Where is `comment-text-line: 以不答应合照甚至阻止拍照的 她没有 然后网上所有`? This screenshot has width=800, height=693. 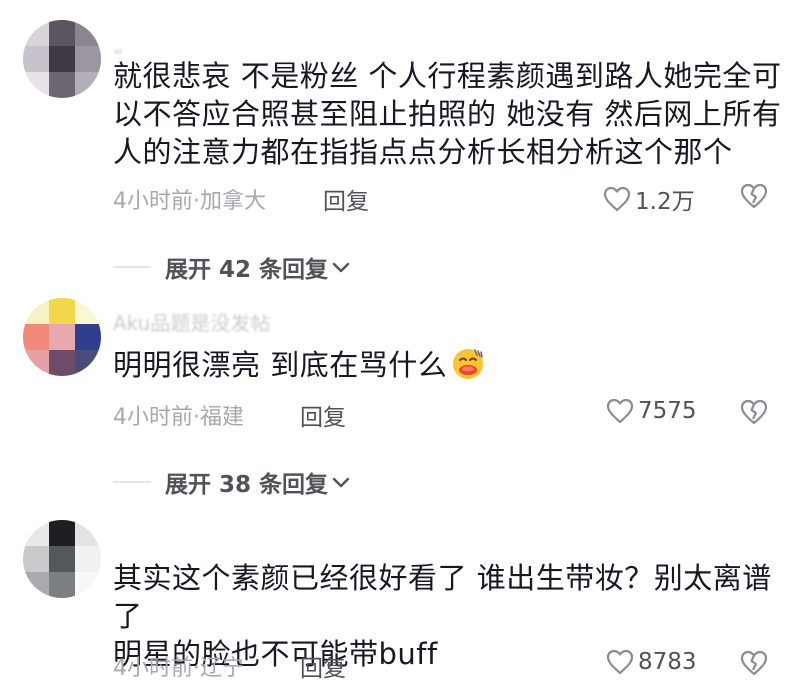
comment-text-line: 以不答应合照甚至阻止拍照的 她没有 然后网上所有 is located at coordinates (447, 114).